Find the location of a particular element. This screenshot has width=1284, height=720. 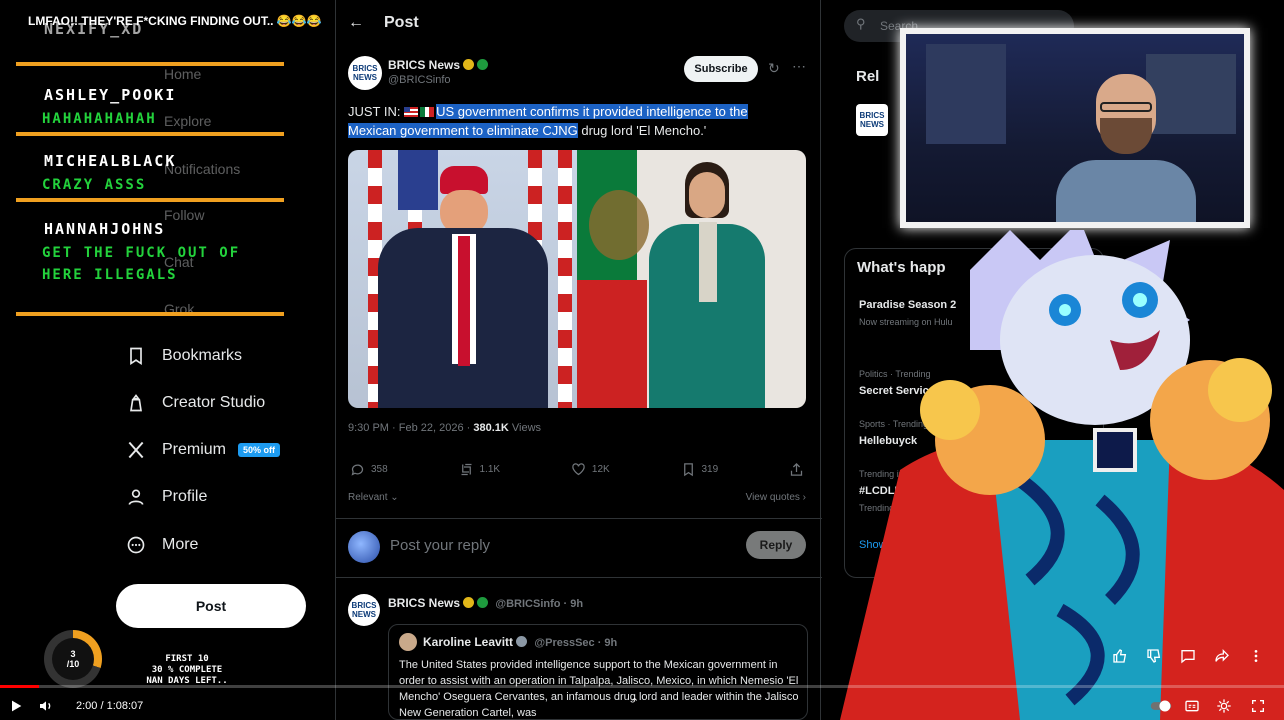

page-title: Post is located at coordinates (401, 22).